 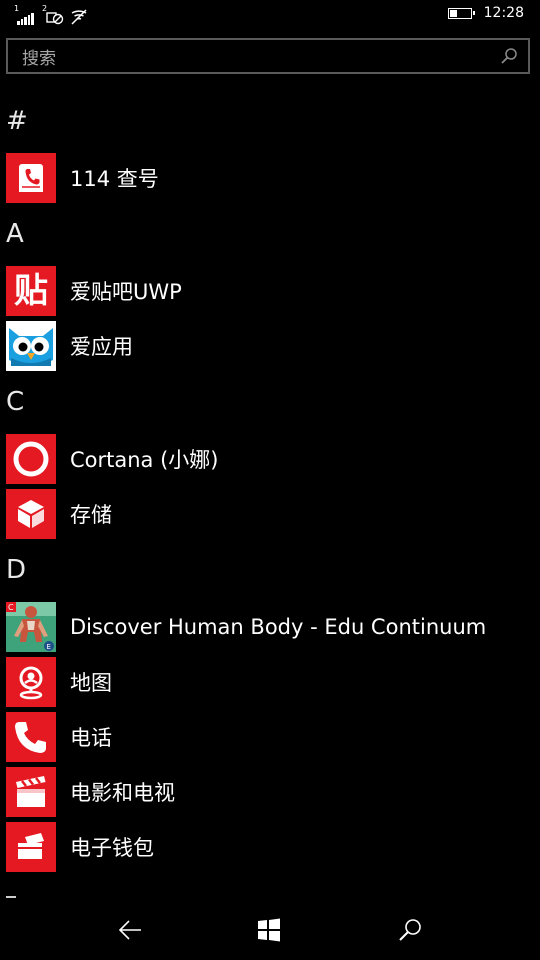 What do you see at coordinates (53, 15) in the screenshot?
I see `signal-sim2-icon: 2` at bounding box center [53, 15].